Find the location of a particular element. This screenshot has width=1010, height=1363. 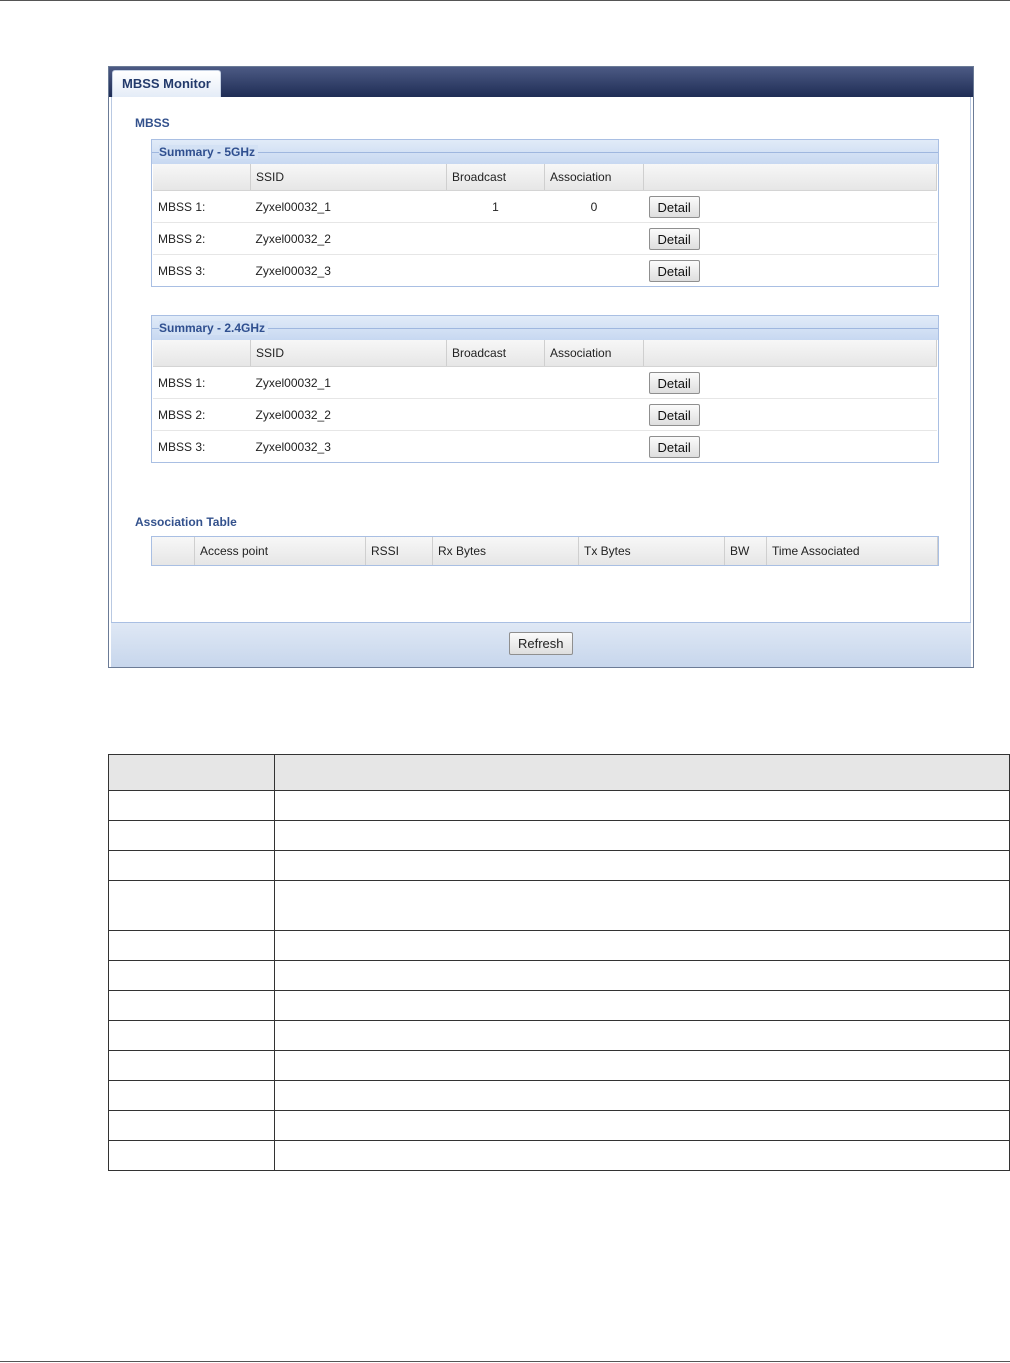

association-value: 0 is located at coordinates (594, 206).